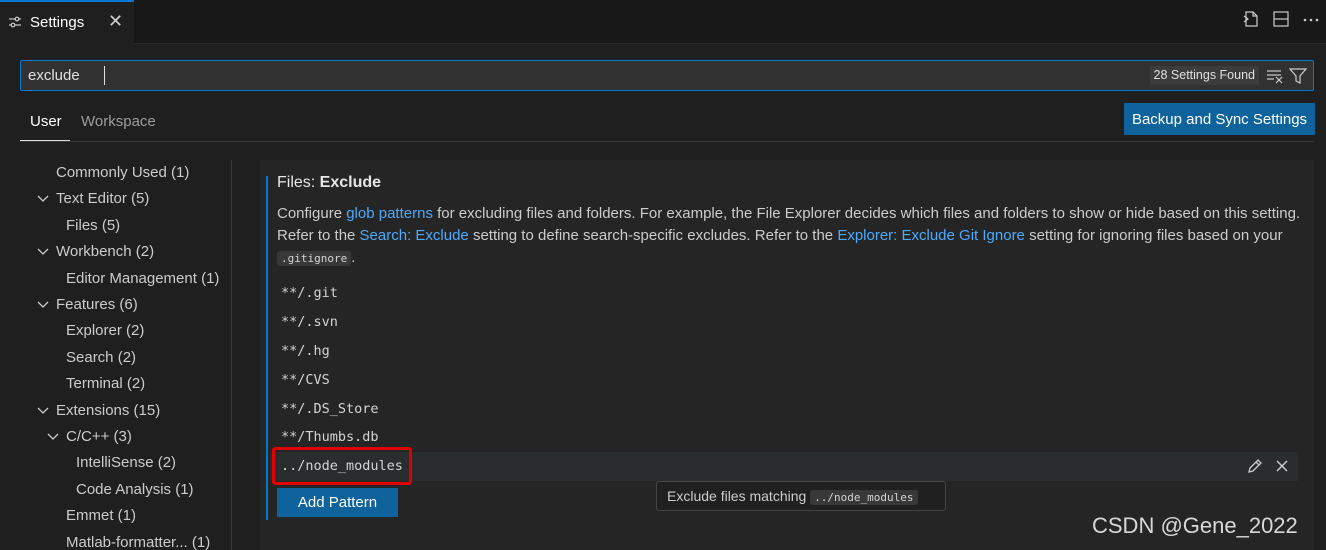 The image size is (1326, 550). Describe the element at coordinates (101, 515) in the screenshot. I see `toc-emmet: Emmet (1)` at that location.